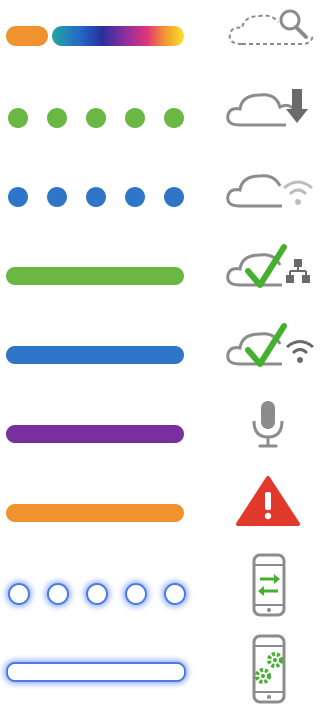 The image size is (322, 711). Describe the element at coordinates (27, 36) in the screenshot. I see `orange-pill` at that location.